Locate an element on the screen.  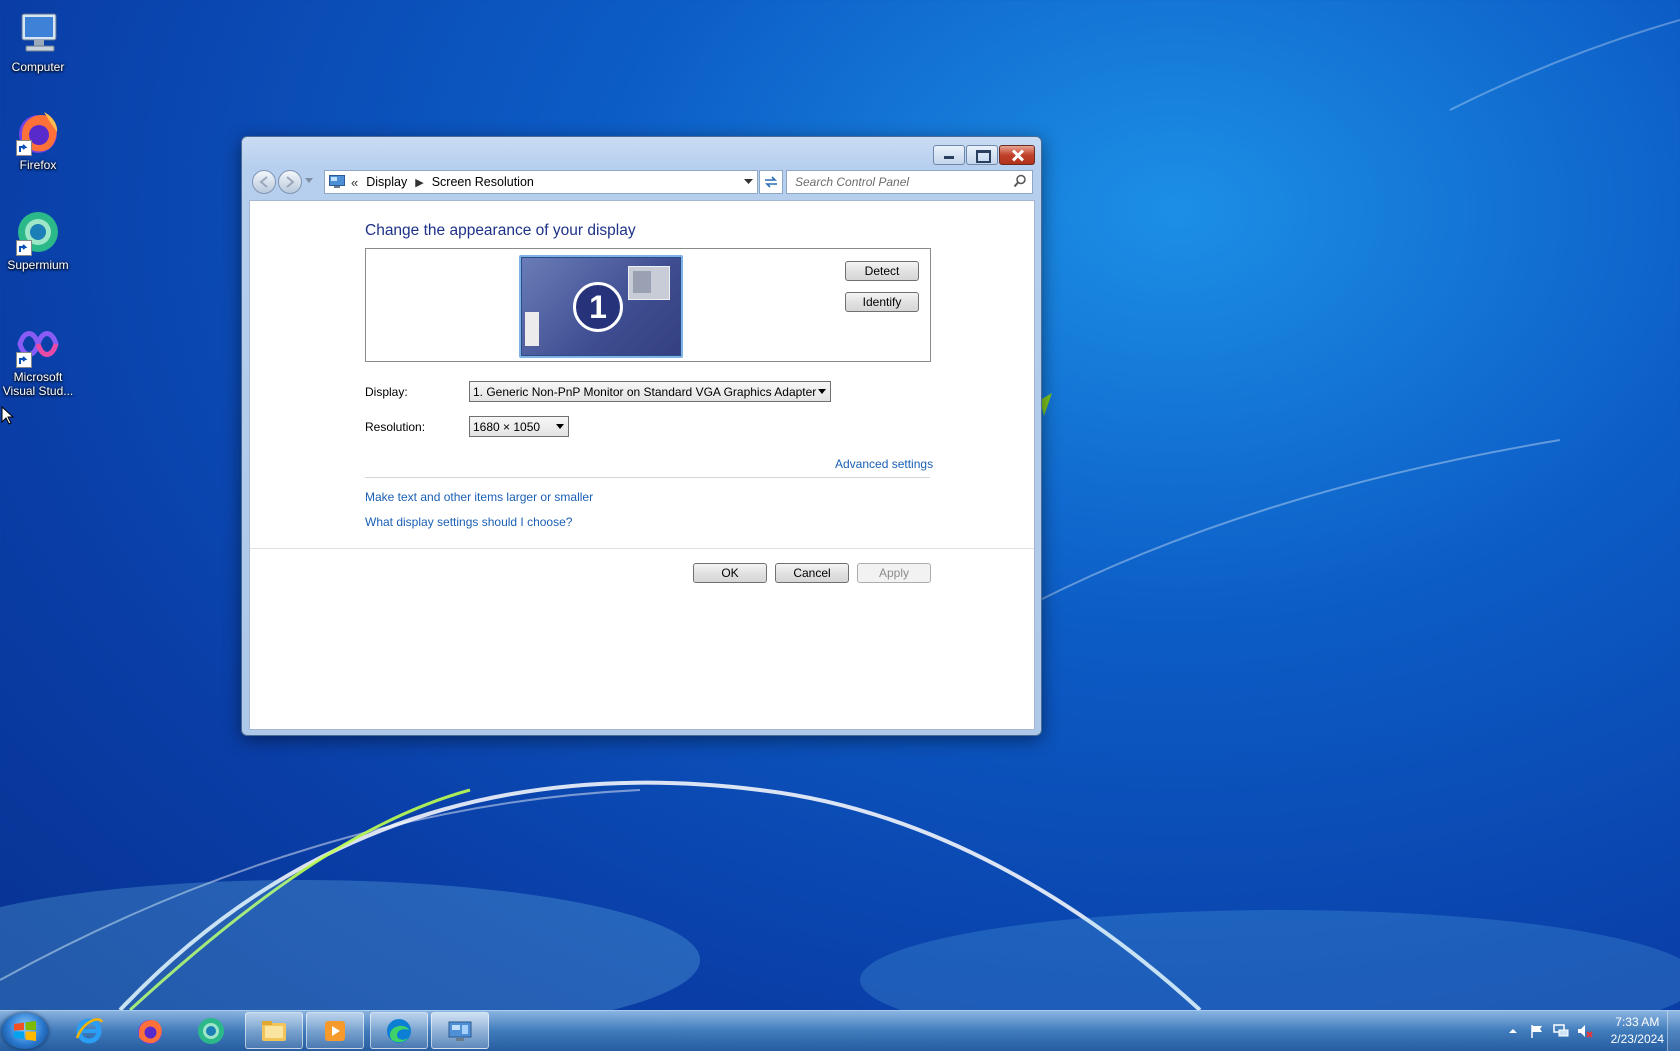
resolution-label: Resolution: is located at coordinates (395, 427).